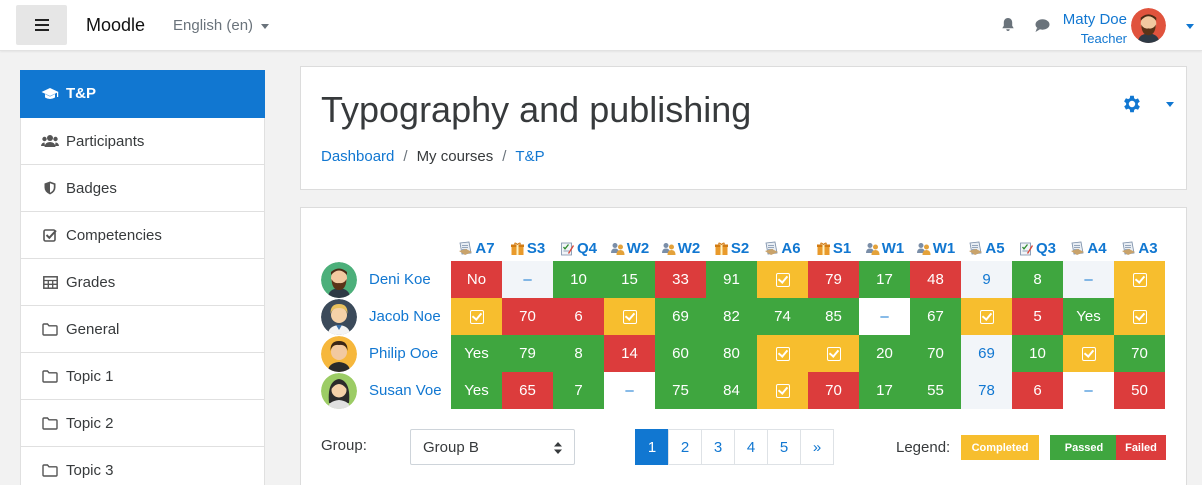 Image resolution: width=1202 pixels, height=485 pixels. Describe the element at coordinates (142, 141) in the screenshot. I see `sidebar-item-participants: Participants` at that location.